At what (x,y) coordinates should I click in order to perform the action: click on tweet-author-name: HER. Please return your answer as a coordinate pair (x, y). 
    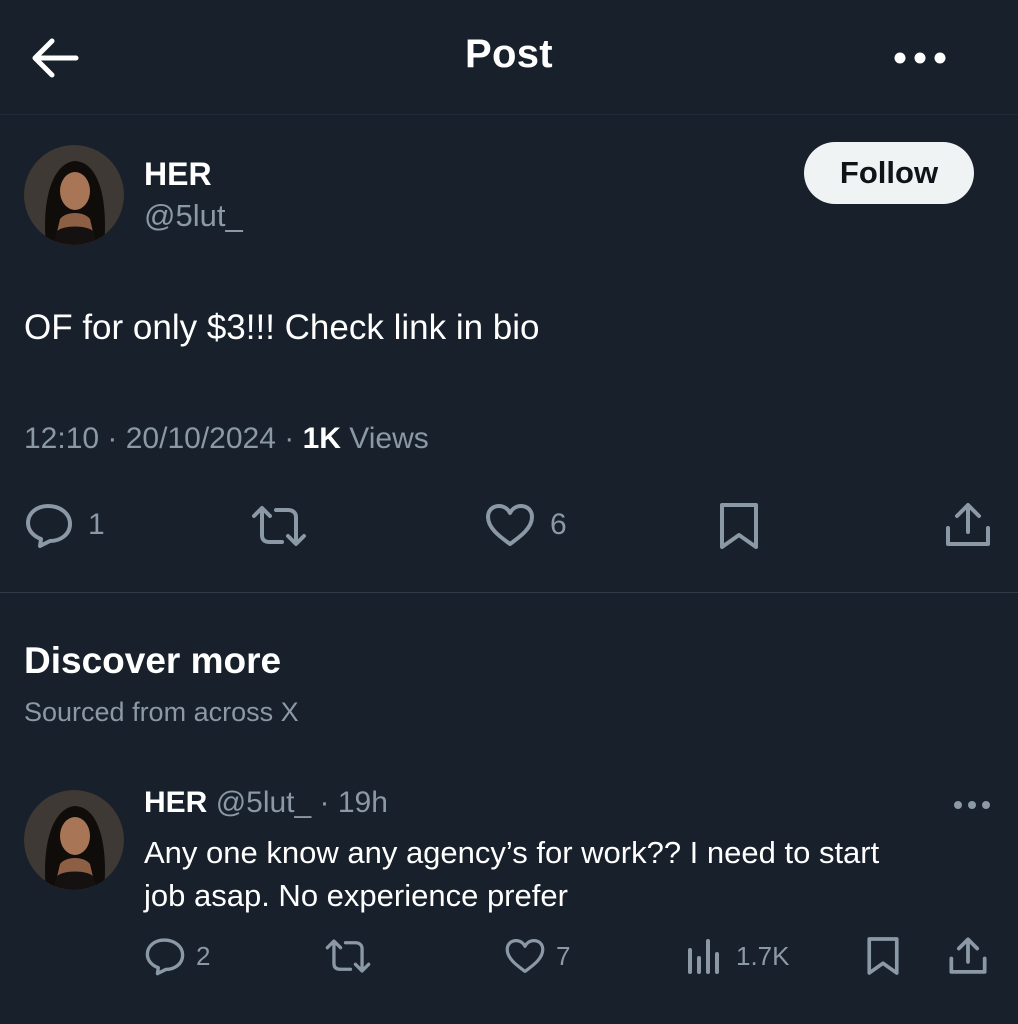
    Looking at the image, I should click on (175, 802).